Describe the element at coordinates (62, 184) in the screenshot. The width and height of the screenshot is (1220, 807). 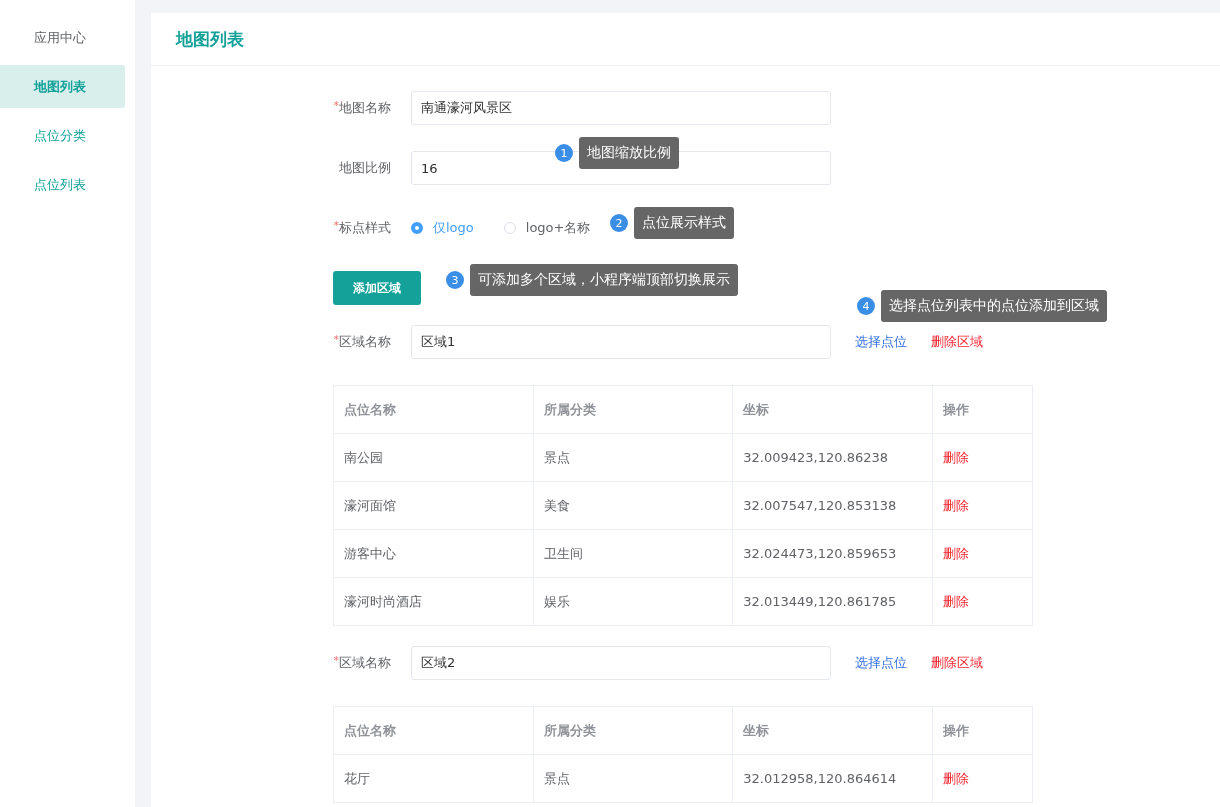
I see `sidebar-item: 点位列表` at that location.